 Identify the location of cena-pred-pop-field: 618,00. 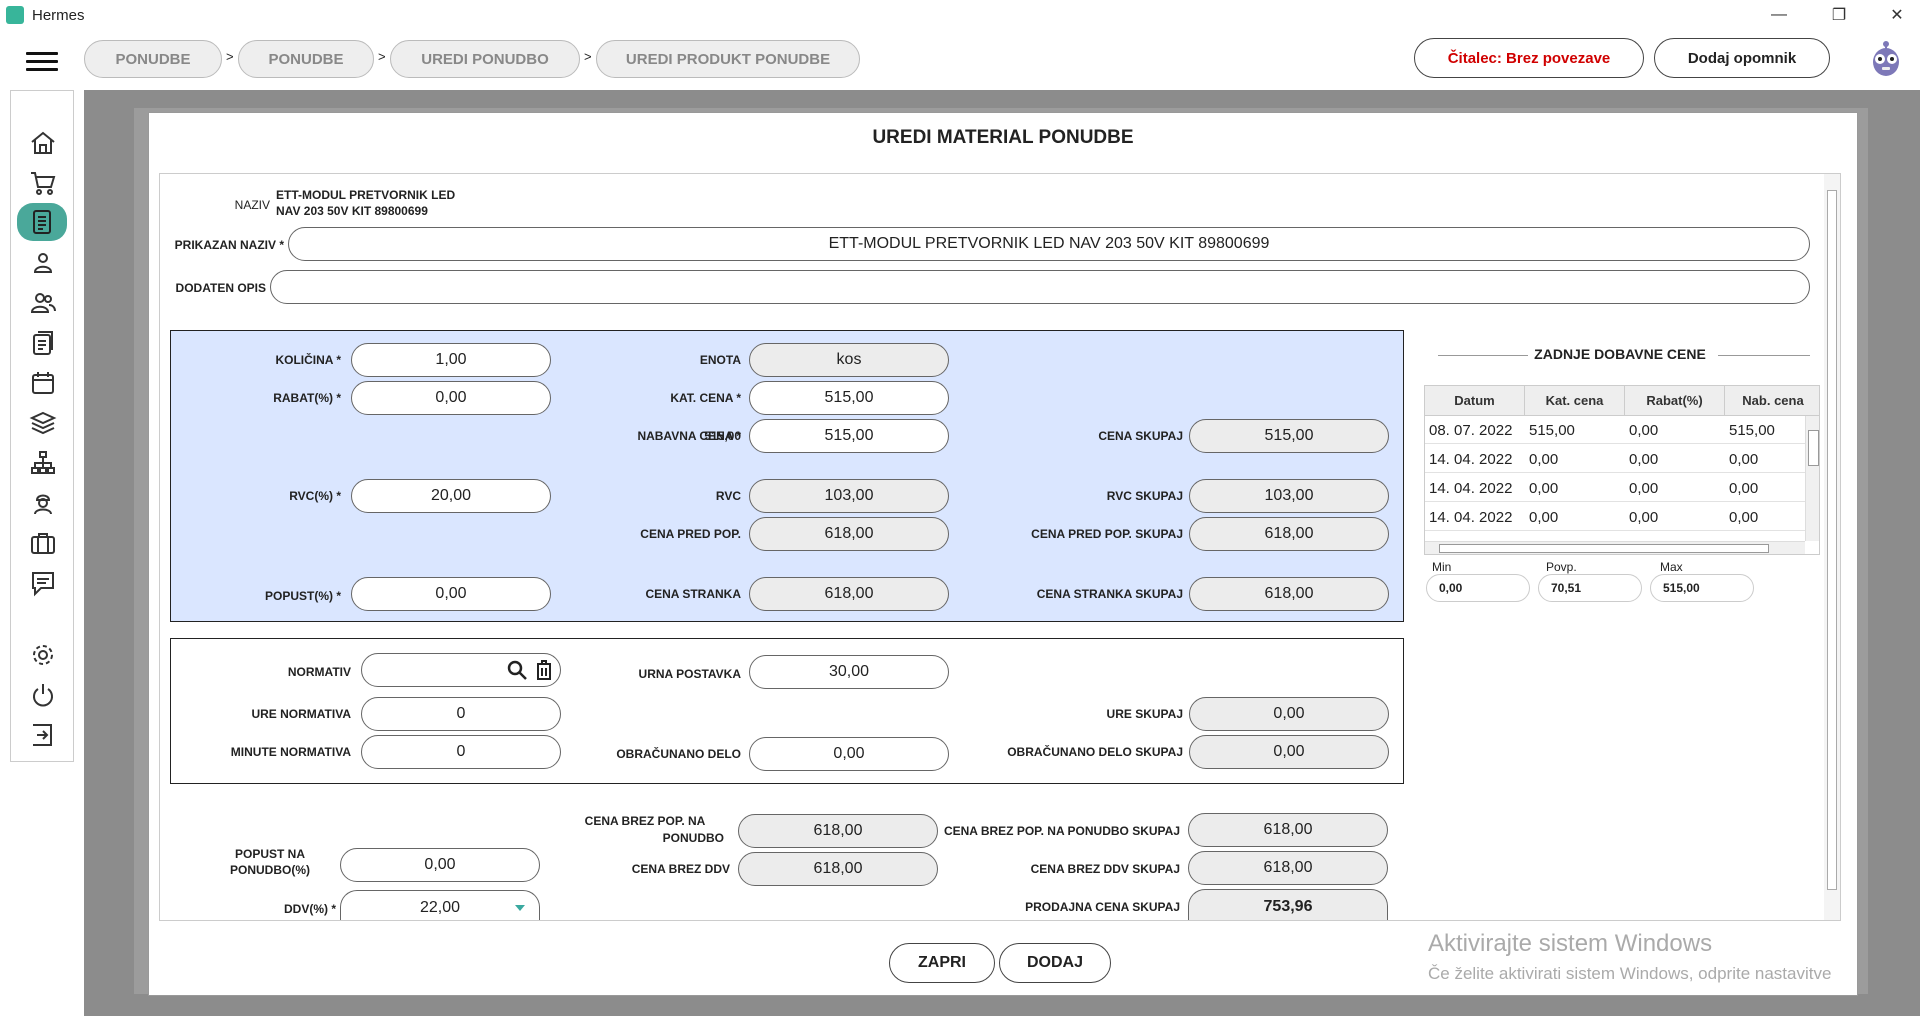
(849, 534).